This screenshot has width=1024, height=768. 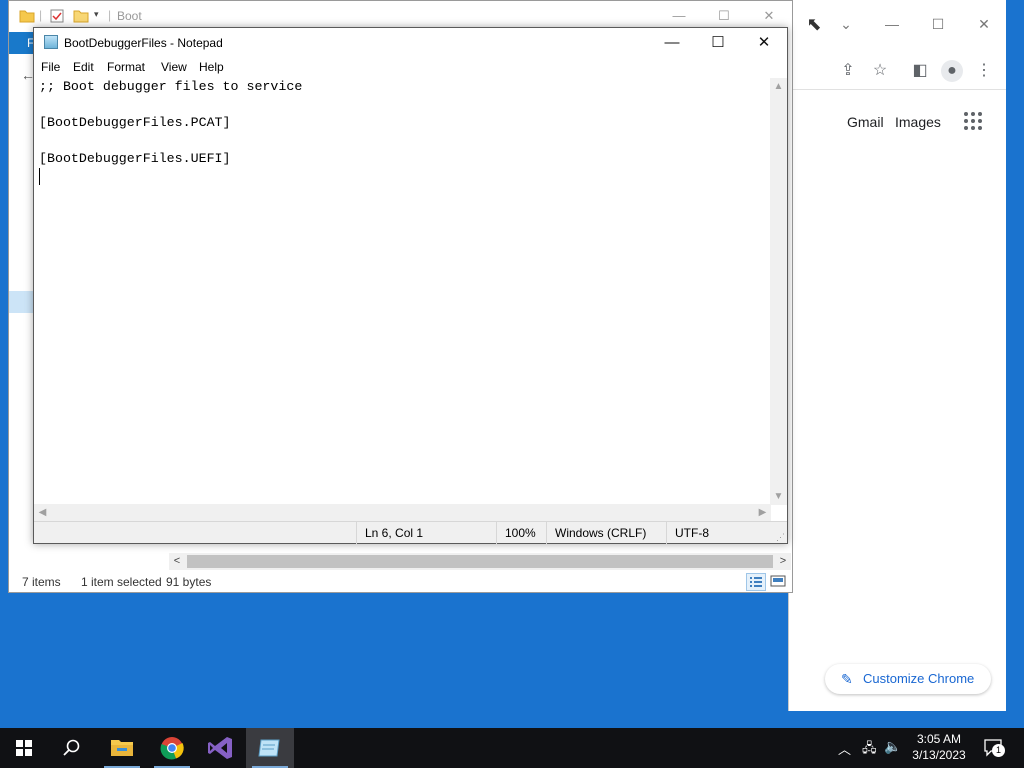 I want to click on scroll-down-icon: ▼, so click(x=778, y=496).